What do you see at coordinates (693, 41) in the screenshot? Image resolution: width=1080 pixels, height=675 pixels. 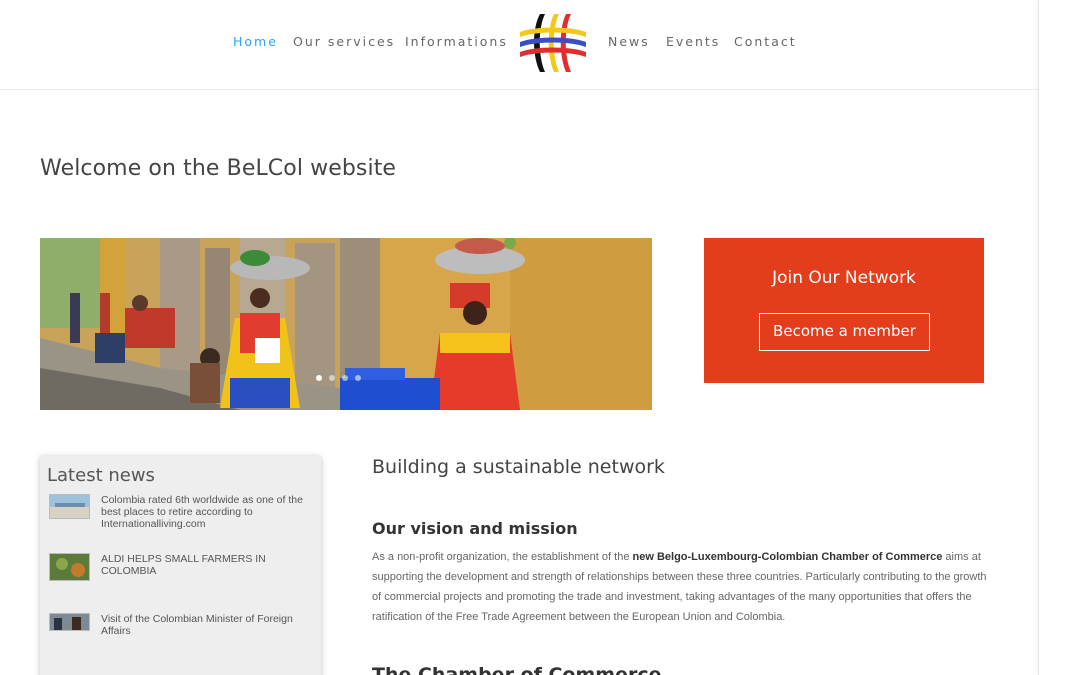 I see `nav-events: Events` at bounding box center [693, 41].